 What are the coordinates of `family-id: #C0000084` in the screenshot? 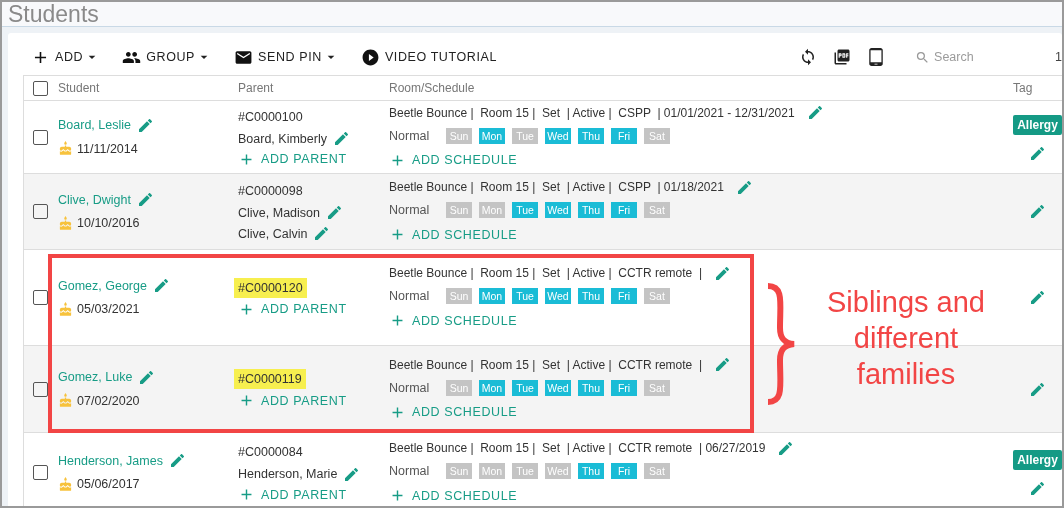 It's located at (270, 452).